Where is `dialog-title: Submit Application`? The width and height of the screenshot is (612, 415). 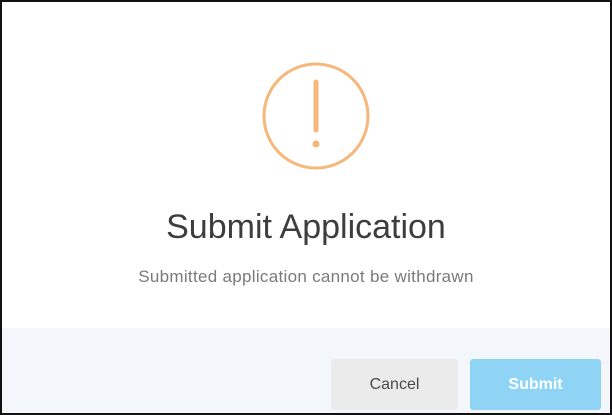
dialog-title: Submit Application is located at coordinates (306, 227).